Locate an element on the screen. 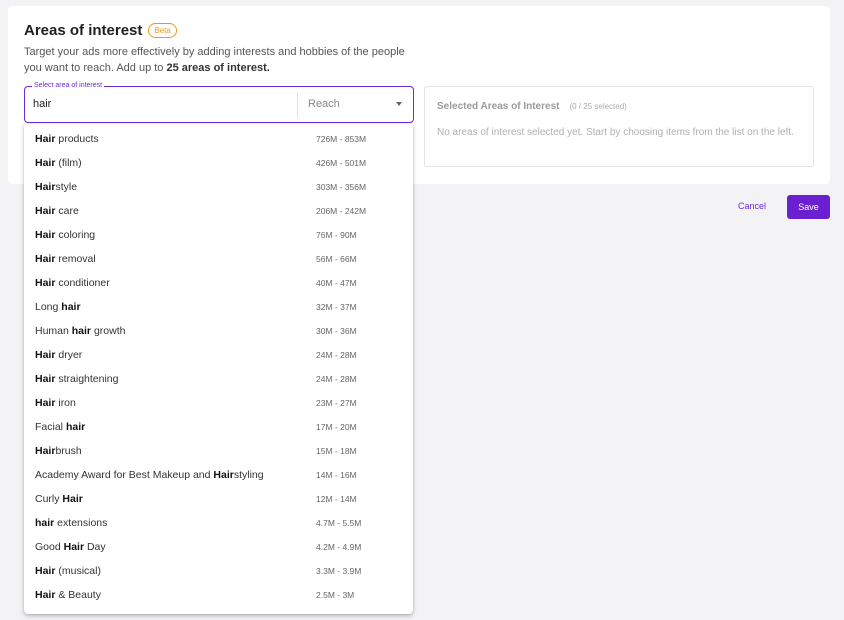 The height and width of the screenshot is (620, 844). interest-option-label: Hair products is located at coordinates (67, 139).